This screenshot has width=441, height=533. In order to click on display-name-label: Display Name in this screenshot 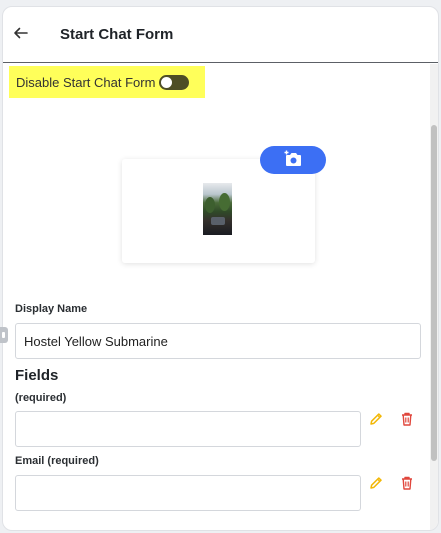, I will do `click(51, 309)`.